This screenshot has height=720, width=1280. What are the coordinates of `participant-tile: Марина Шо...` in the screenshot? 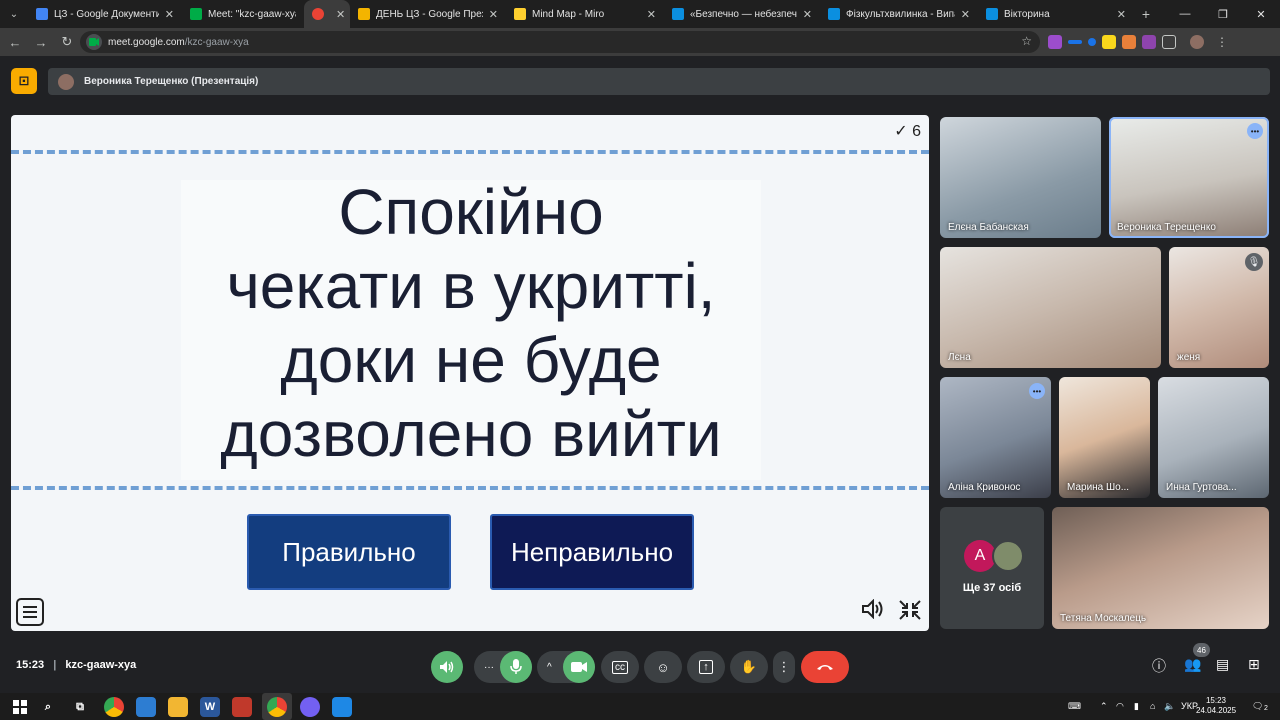 It's located at (1104, 437).